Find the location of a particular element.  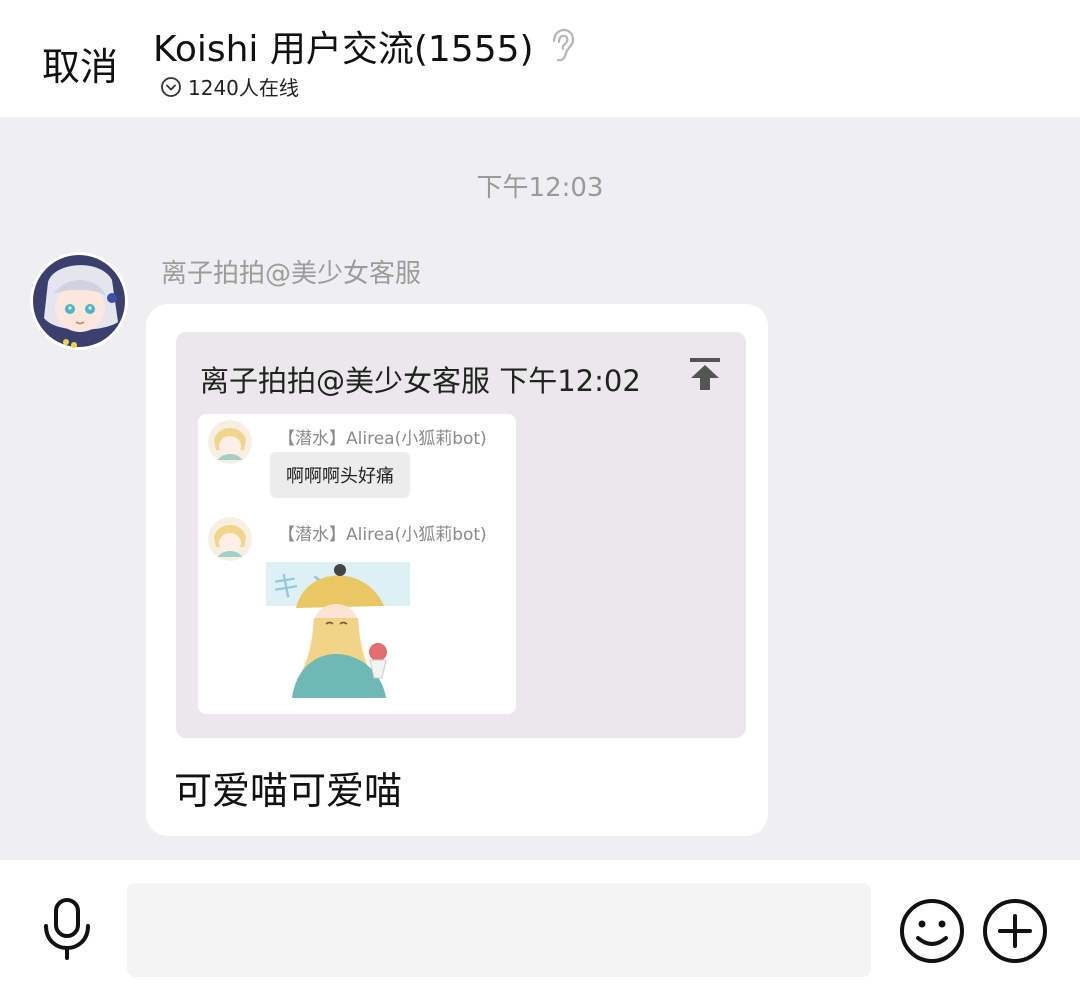

online-status: 1240人在线 is located at coordinates (229, 86).